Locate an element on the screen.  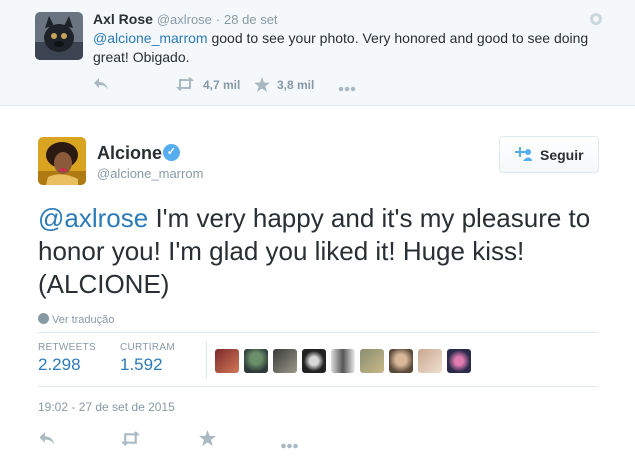
favorite-count: 3,8 mil is located at coordinates (296, 85).